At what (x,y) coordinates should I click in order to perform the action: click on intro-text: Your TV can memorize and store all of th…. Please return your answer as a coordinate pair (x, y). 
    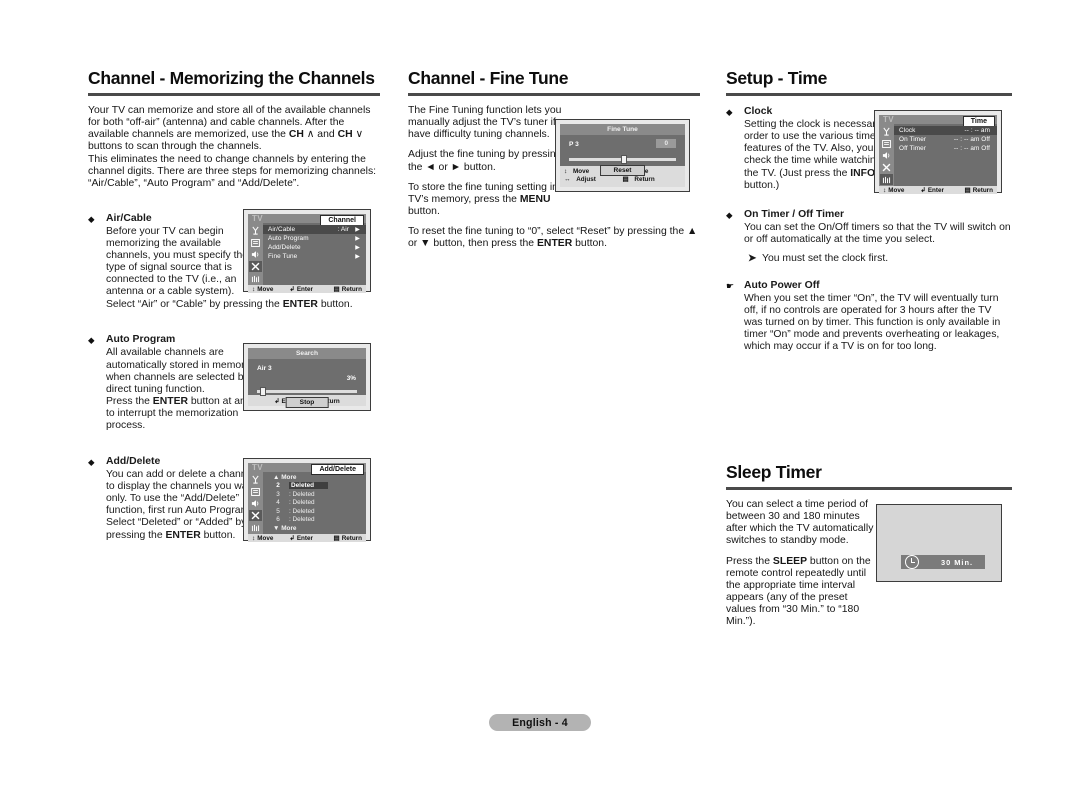
    Looking at the image, I should click on (234, 147).